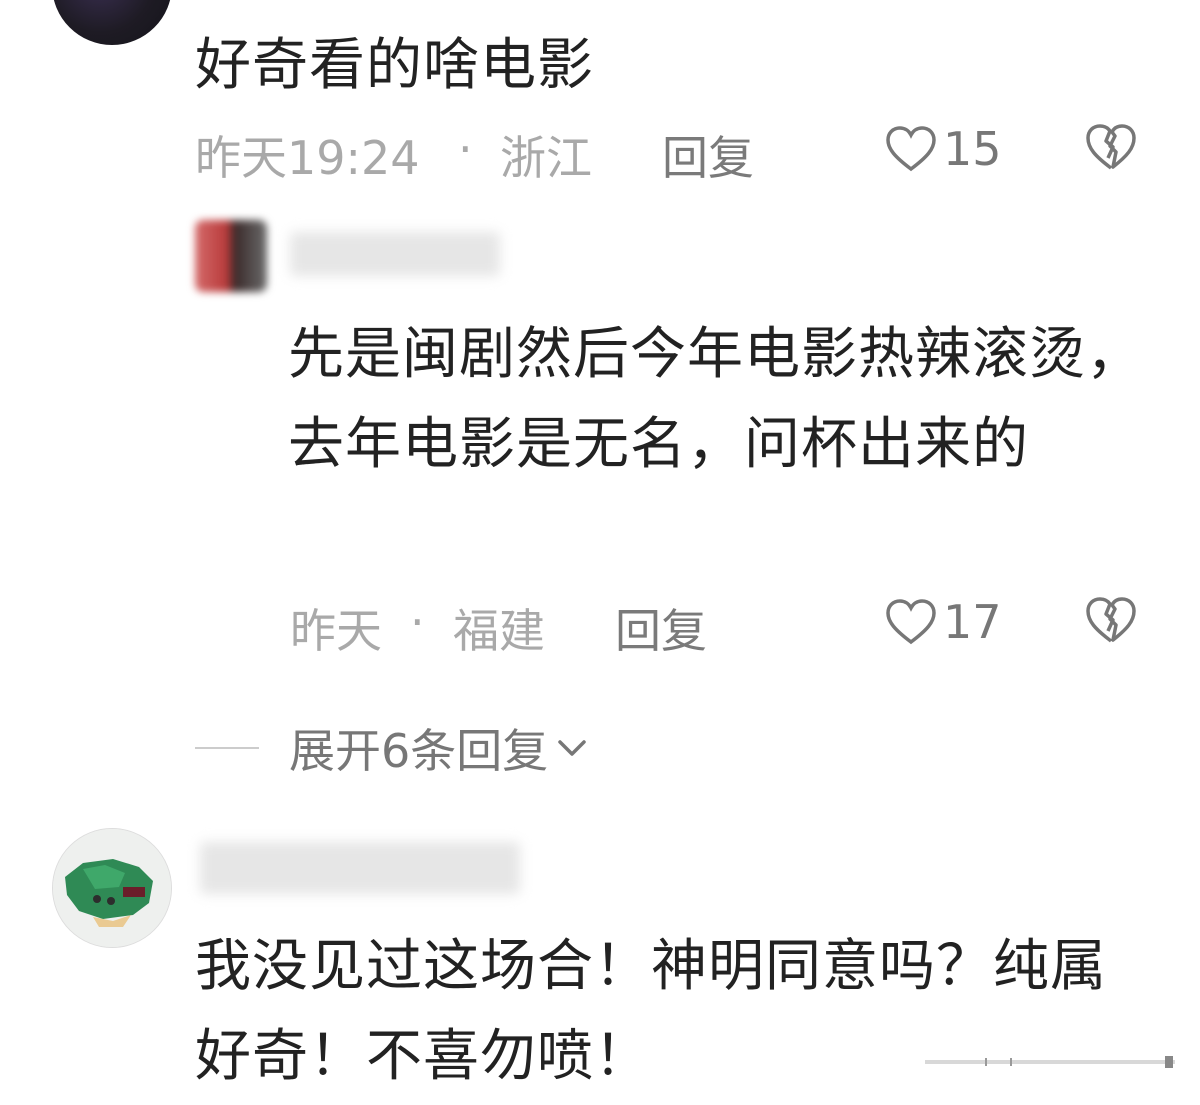 The image size is (1200, 1105). What do you see at coordinates (336, 631) in the screenshot?
I see `comment-time: 昨天` at bounding box center [336, 631].